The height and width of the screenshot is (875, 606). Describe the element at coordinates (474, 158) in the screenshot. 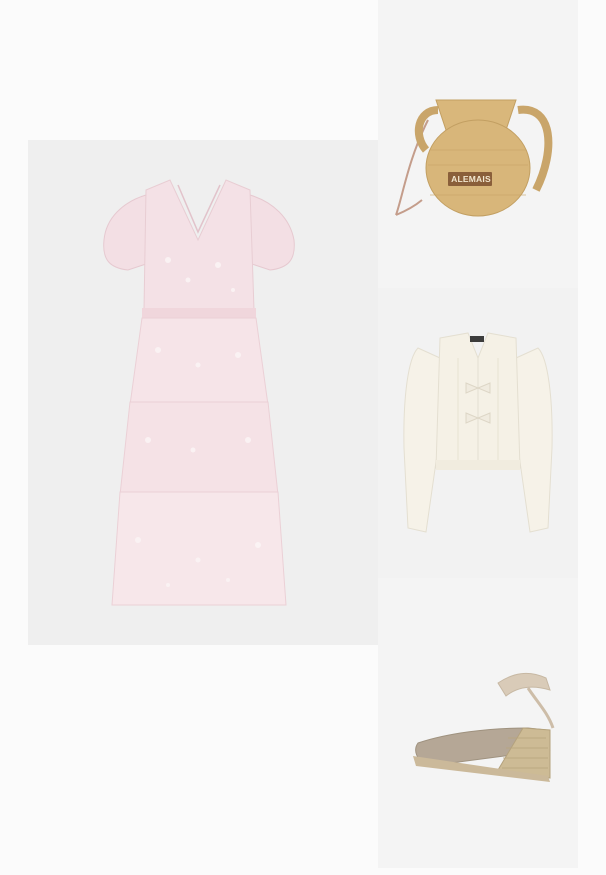

I see `bag-image` at that location.